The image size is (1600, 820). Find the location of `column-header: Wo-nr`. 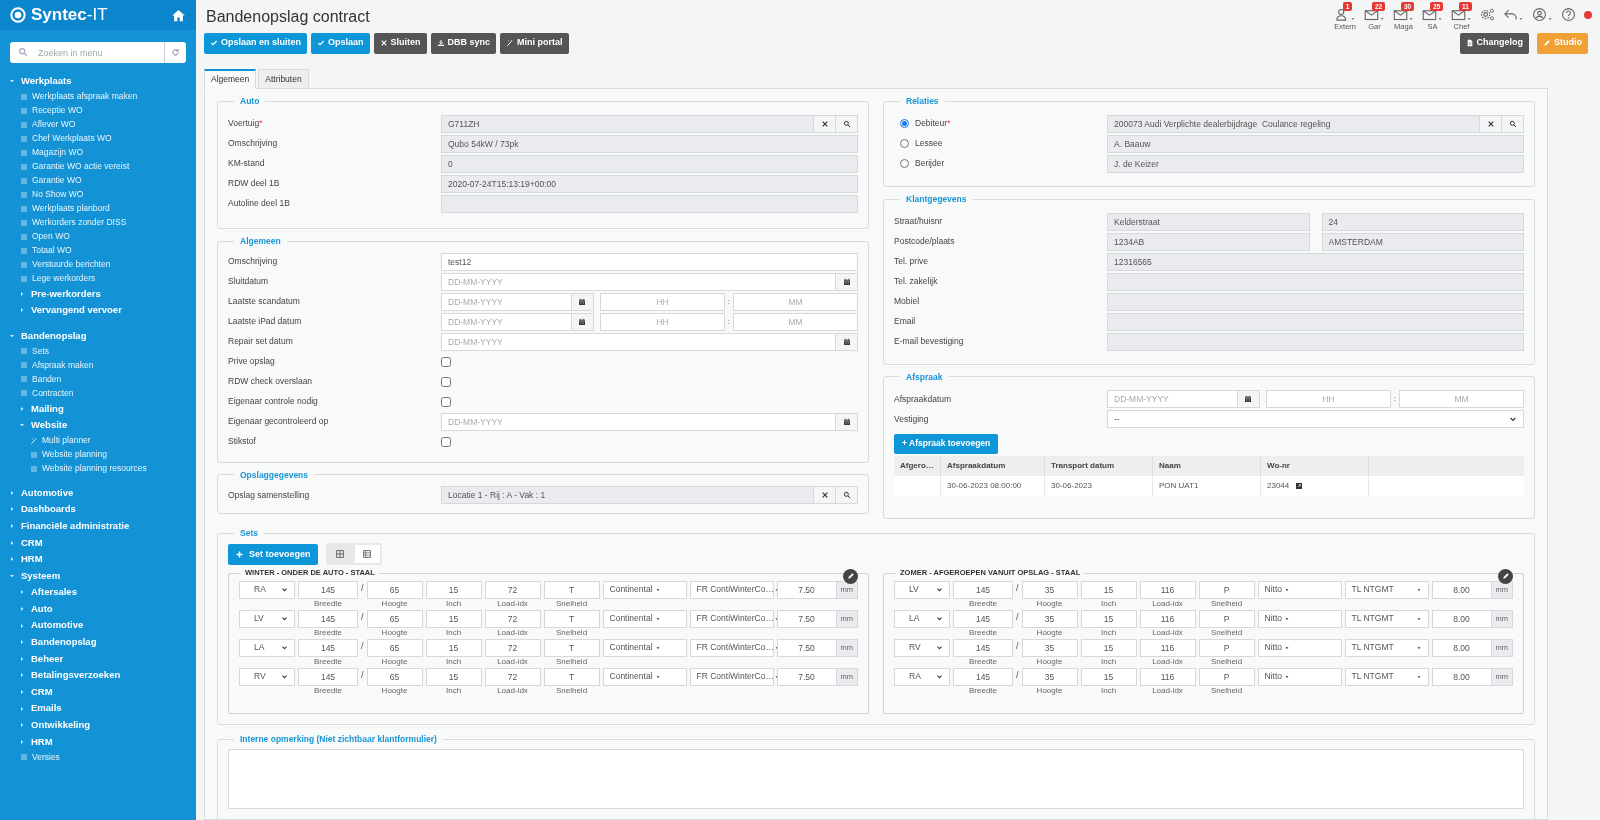

column-header: Wo-nr is located at coordinates (1315, 465).